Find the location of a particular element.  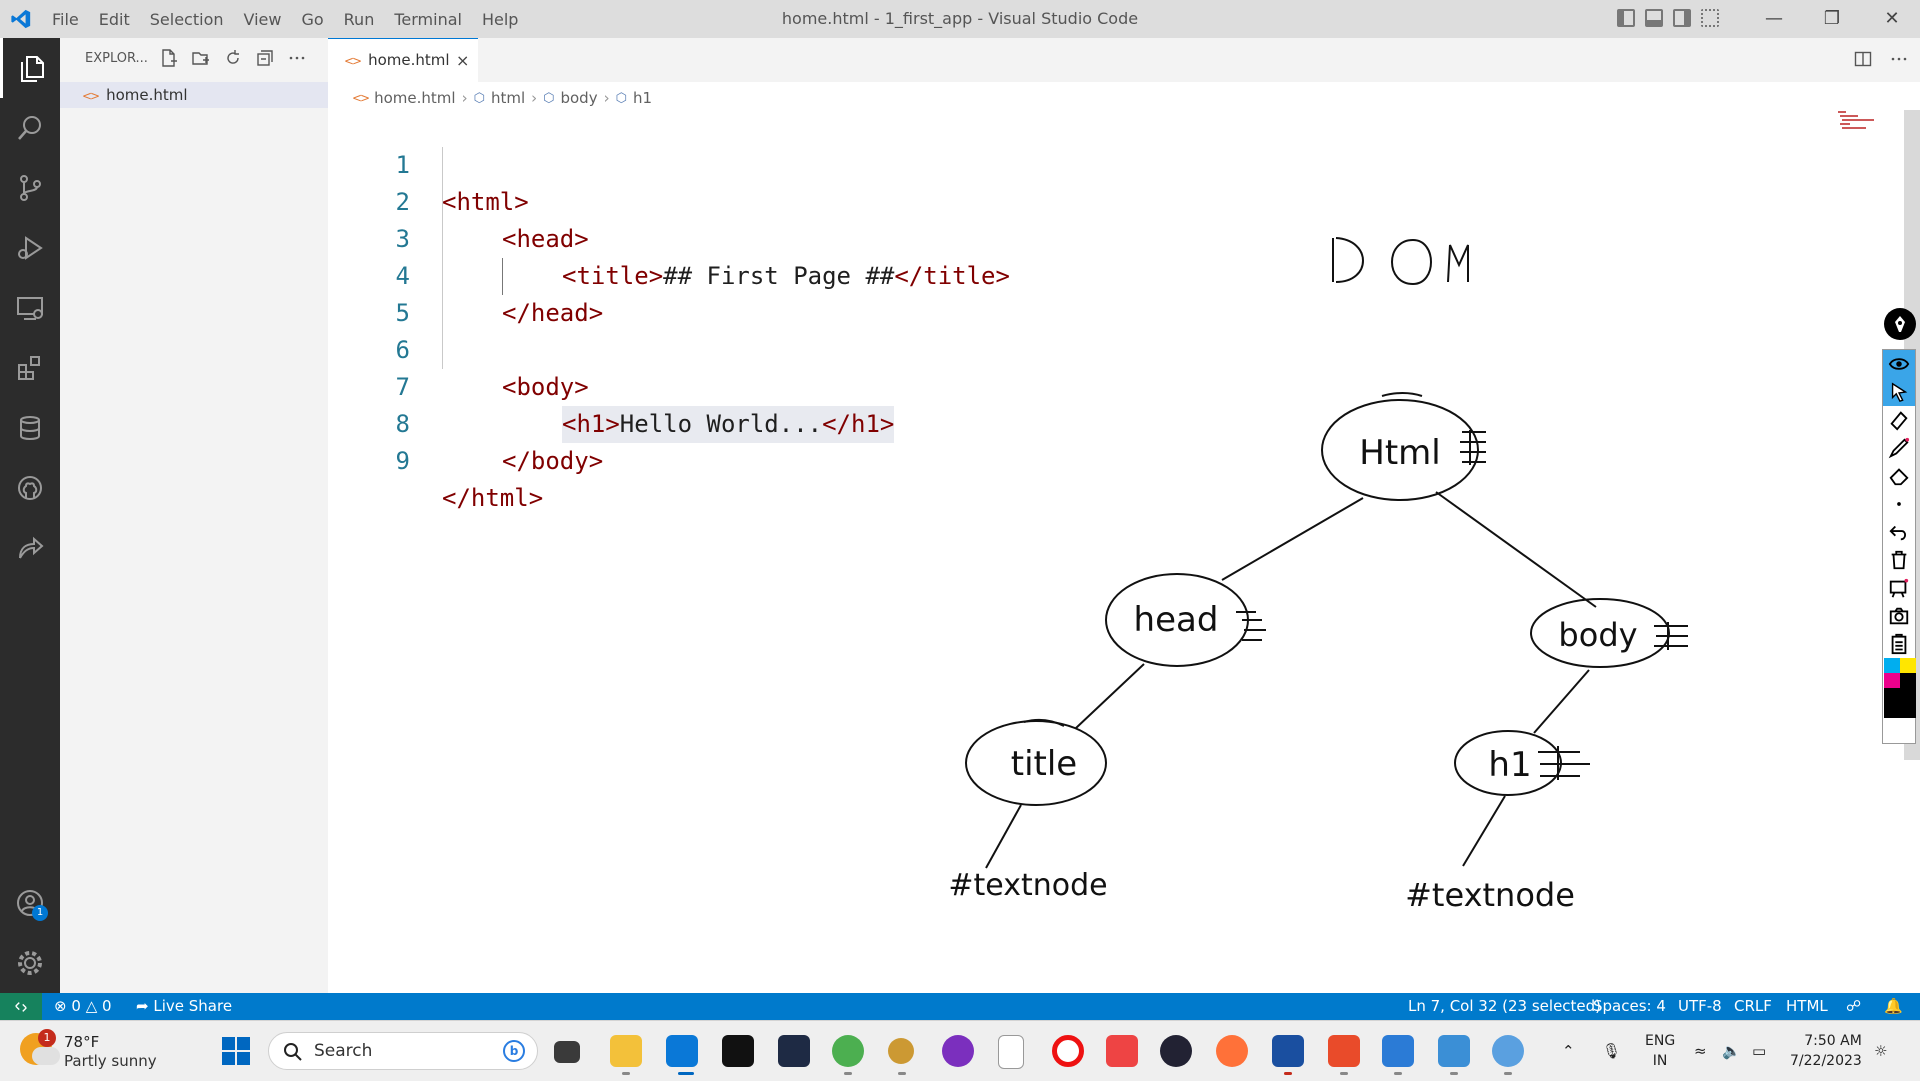

manage-activity is located at coordinates (30, 963).